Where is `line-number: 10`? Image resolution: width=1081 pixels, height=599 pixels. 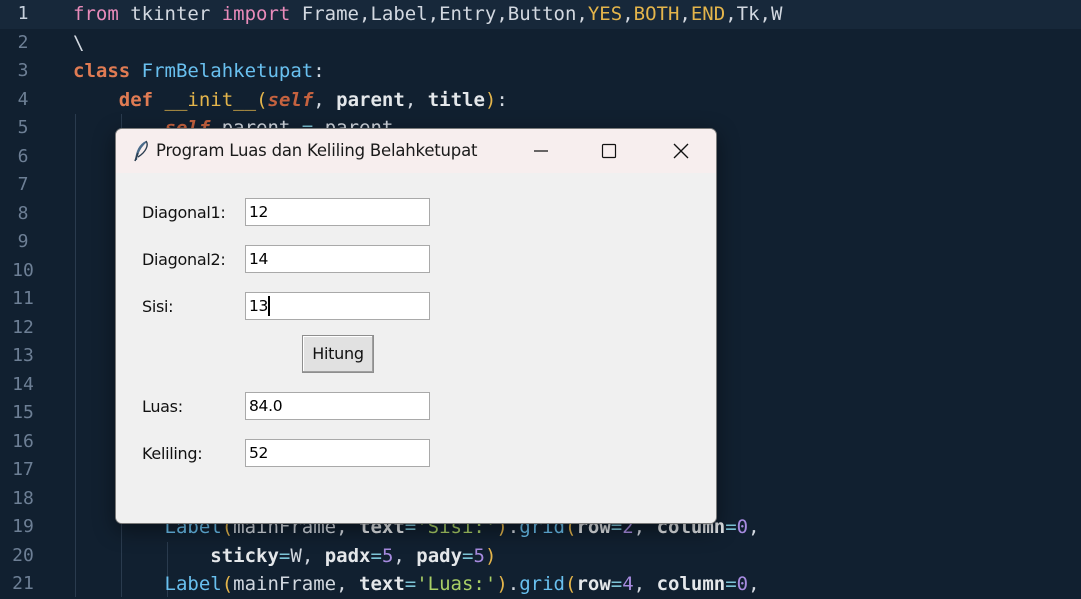 line-number: 10 is located at coordinates (23, 270).